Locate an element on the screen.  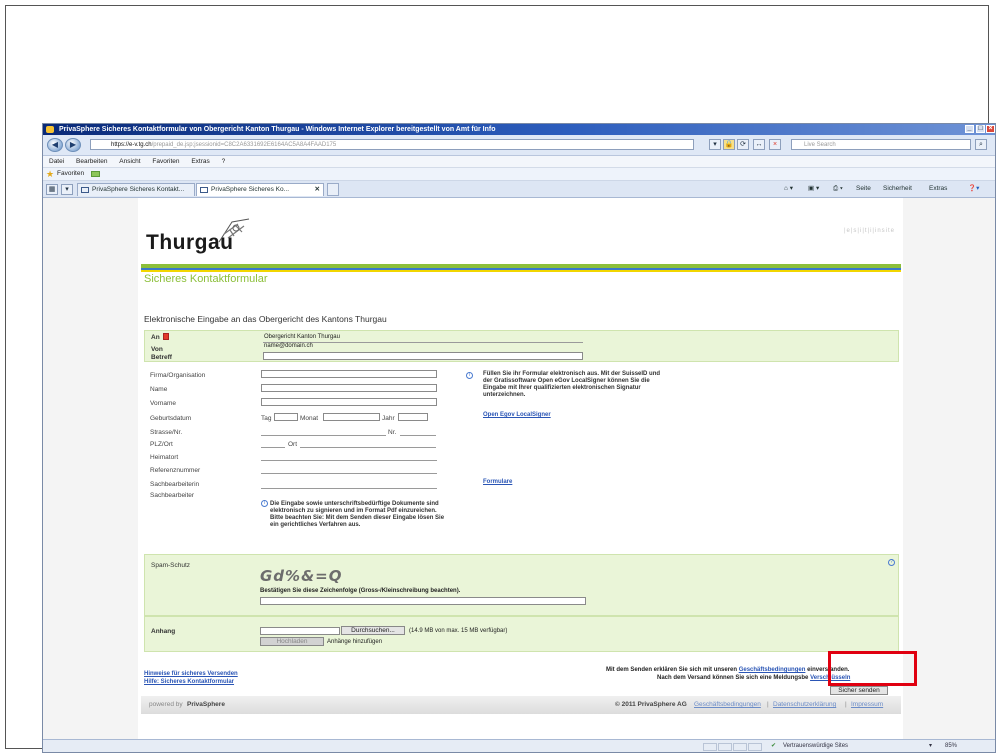
zoom-level: 85% is located at coordinates (951, 746).